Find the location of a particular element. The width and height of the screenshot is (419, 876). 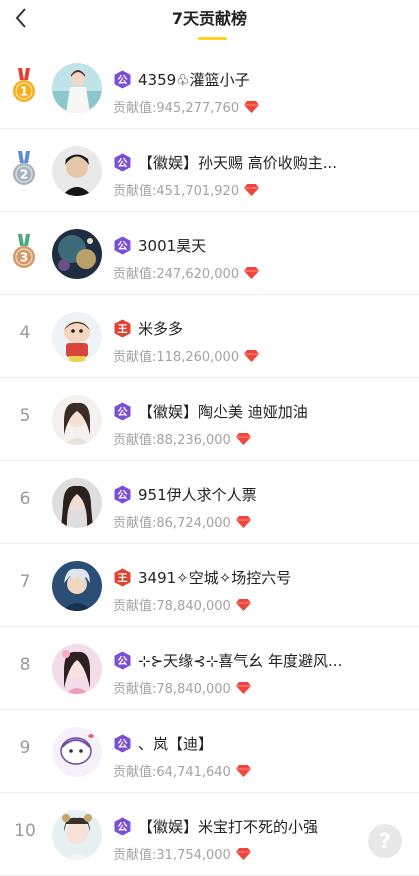

ranking-row: 3 公 3001昊天贡献值:247,620,000 is located at coordinates (209, 253).